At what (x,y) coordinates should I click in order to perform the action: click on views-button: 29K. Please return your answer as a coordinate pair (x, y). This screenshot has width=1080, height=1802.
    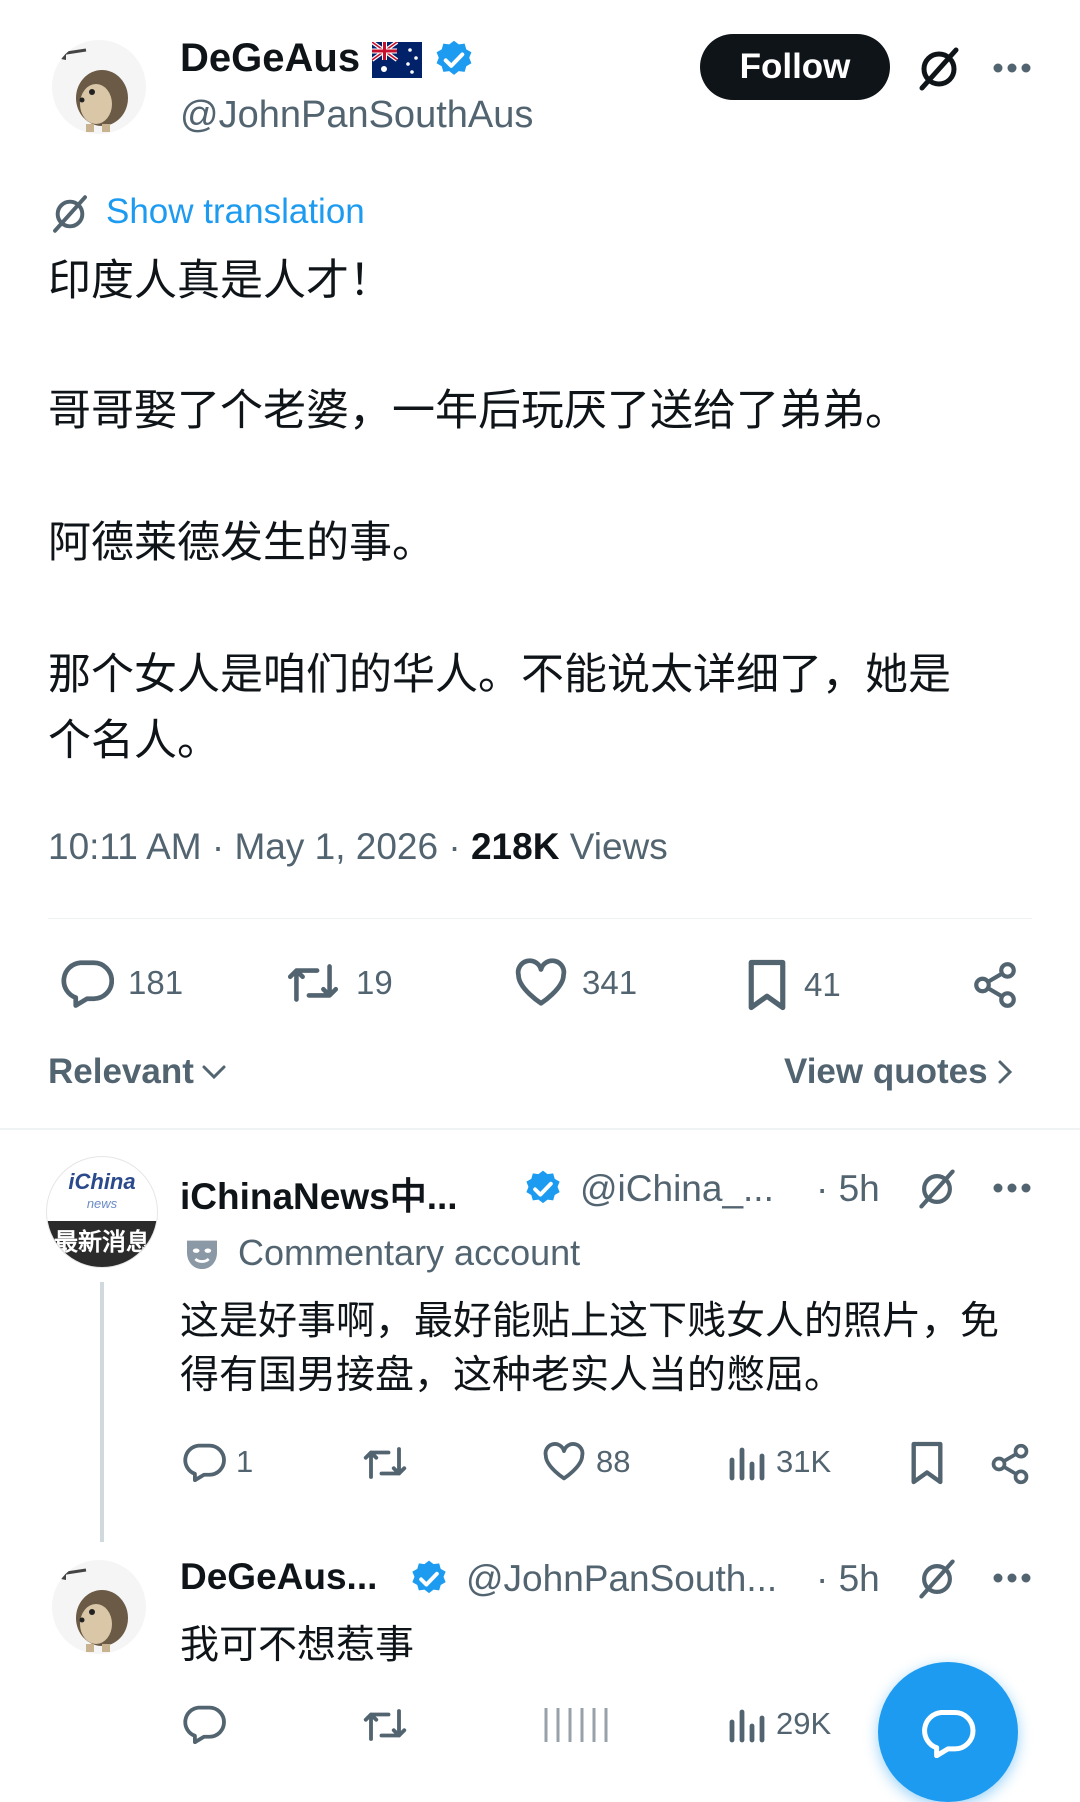
    Looking at the image, I should click on (778, 1724).